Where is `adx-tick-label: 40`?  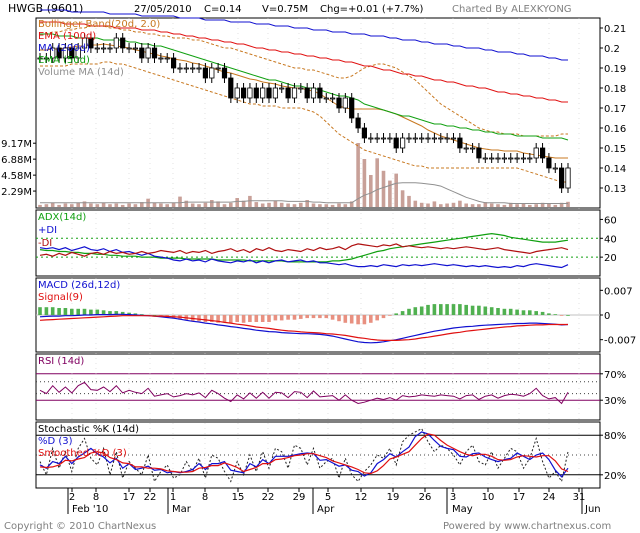 adx-tick-label: 40 is located at coordinates (610, 239).